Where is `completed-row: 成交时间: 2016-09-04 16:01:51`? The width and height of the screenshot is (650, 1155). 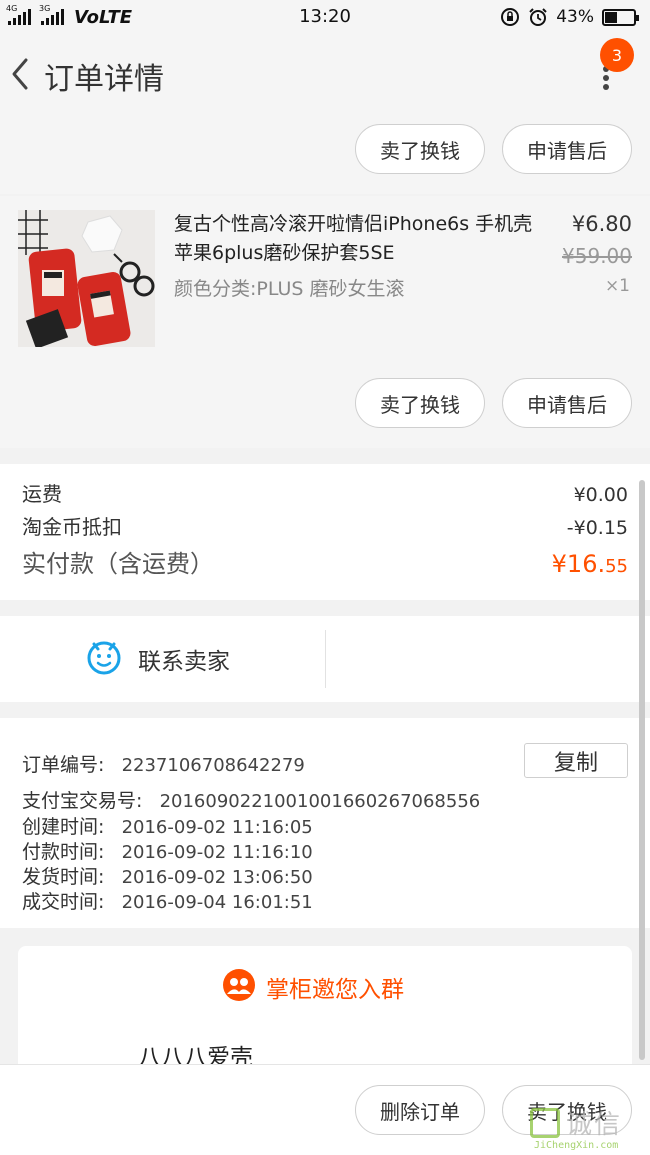
completed-row: 成交时间: 2016-09-04 16:01:51 is located at coordinates (167, 900).